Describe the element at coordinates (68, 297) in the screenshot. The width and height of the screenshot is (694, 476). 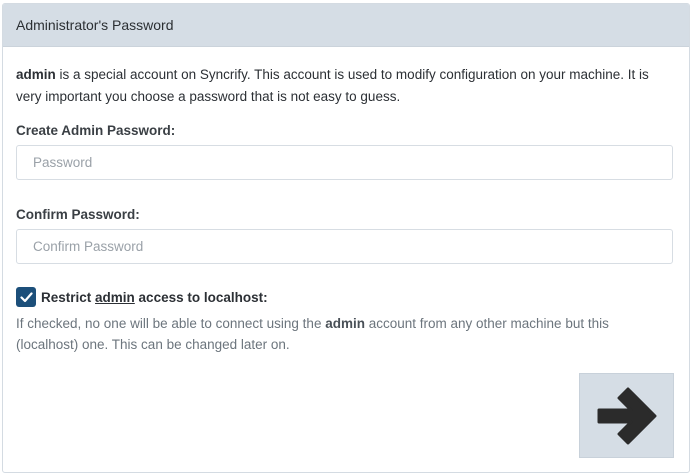
I see `restrict-label-prefix: Restrict` at that location.